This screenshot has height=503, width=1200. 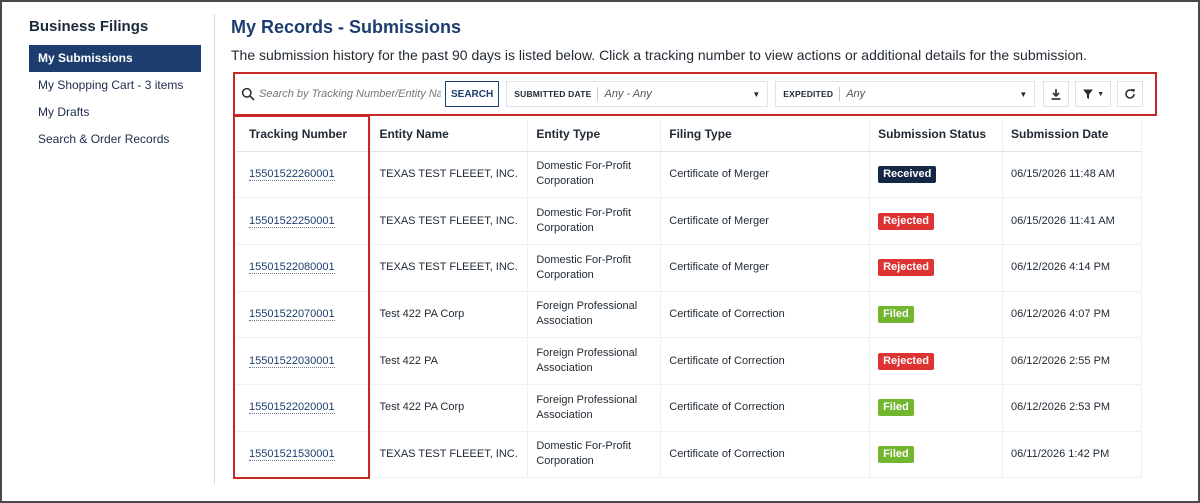 I want to click on tracking-cell: 15501522250001, so click(x=304, y=221).